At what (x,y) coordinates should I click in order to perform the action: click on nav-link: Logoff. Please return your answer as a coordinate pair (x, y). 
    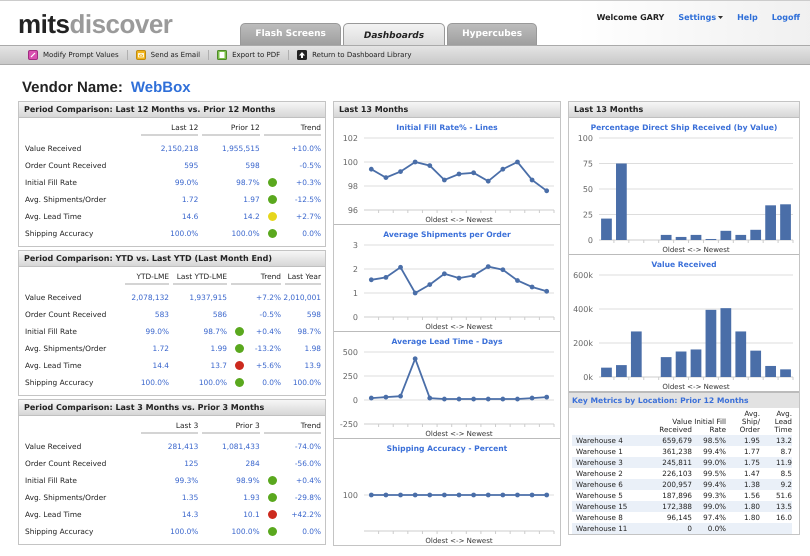
    Looking at the image, I should click on (786, 17).